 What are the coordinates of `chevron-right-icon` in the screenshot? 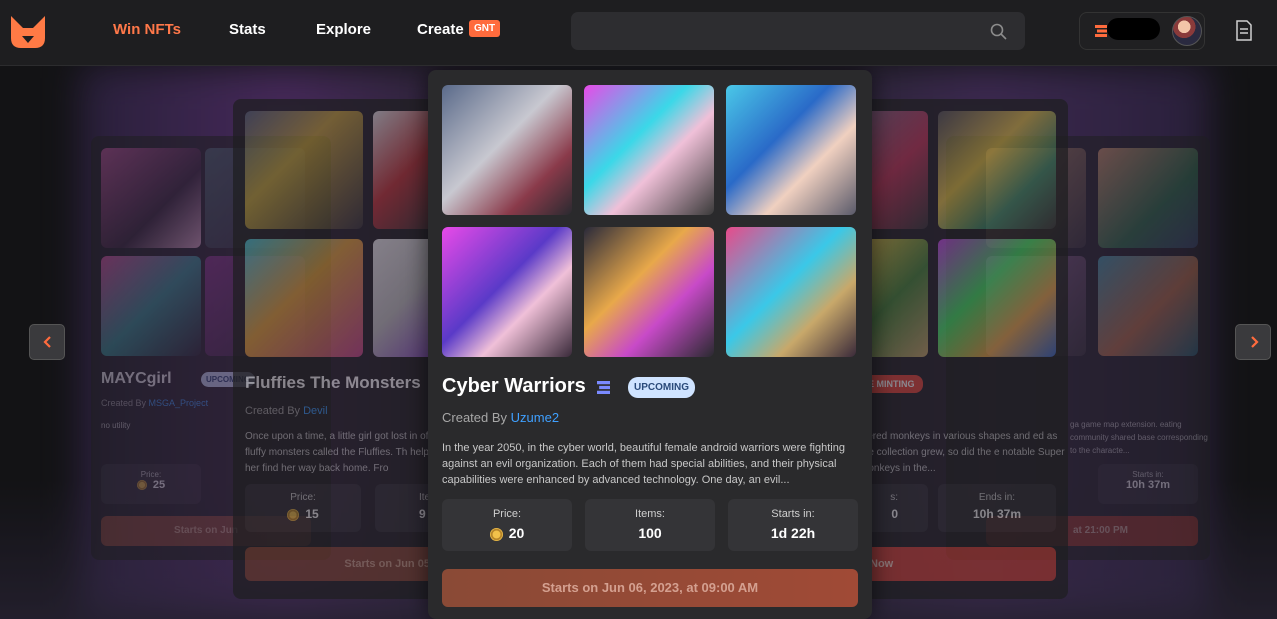 It's located at (1255, 342).